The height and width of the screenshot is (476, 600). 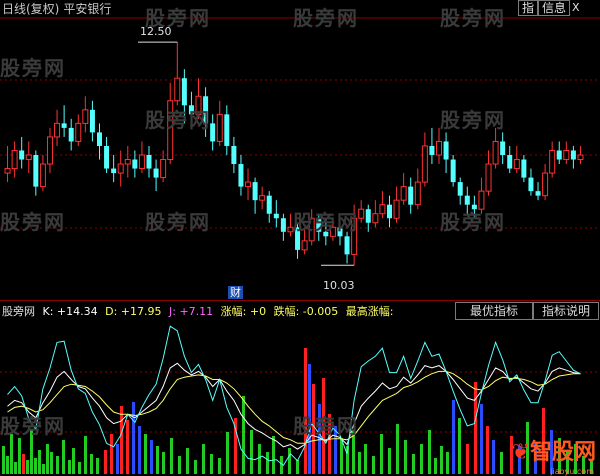 What do you see at coordinates (566, 311) in the screenshot?
I see `tab-indicator-help: 指标说明` at bounding box center [566, 311].